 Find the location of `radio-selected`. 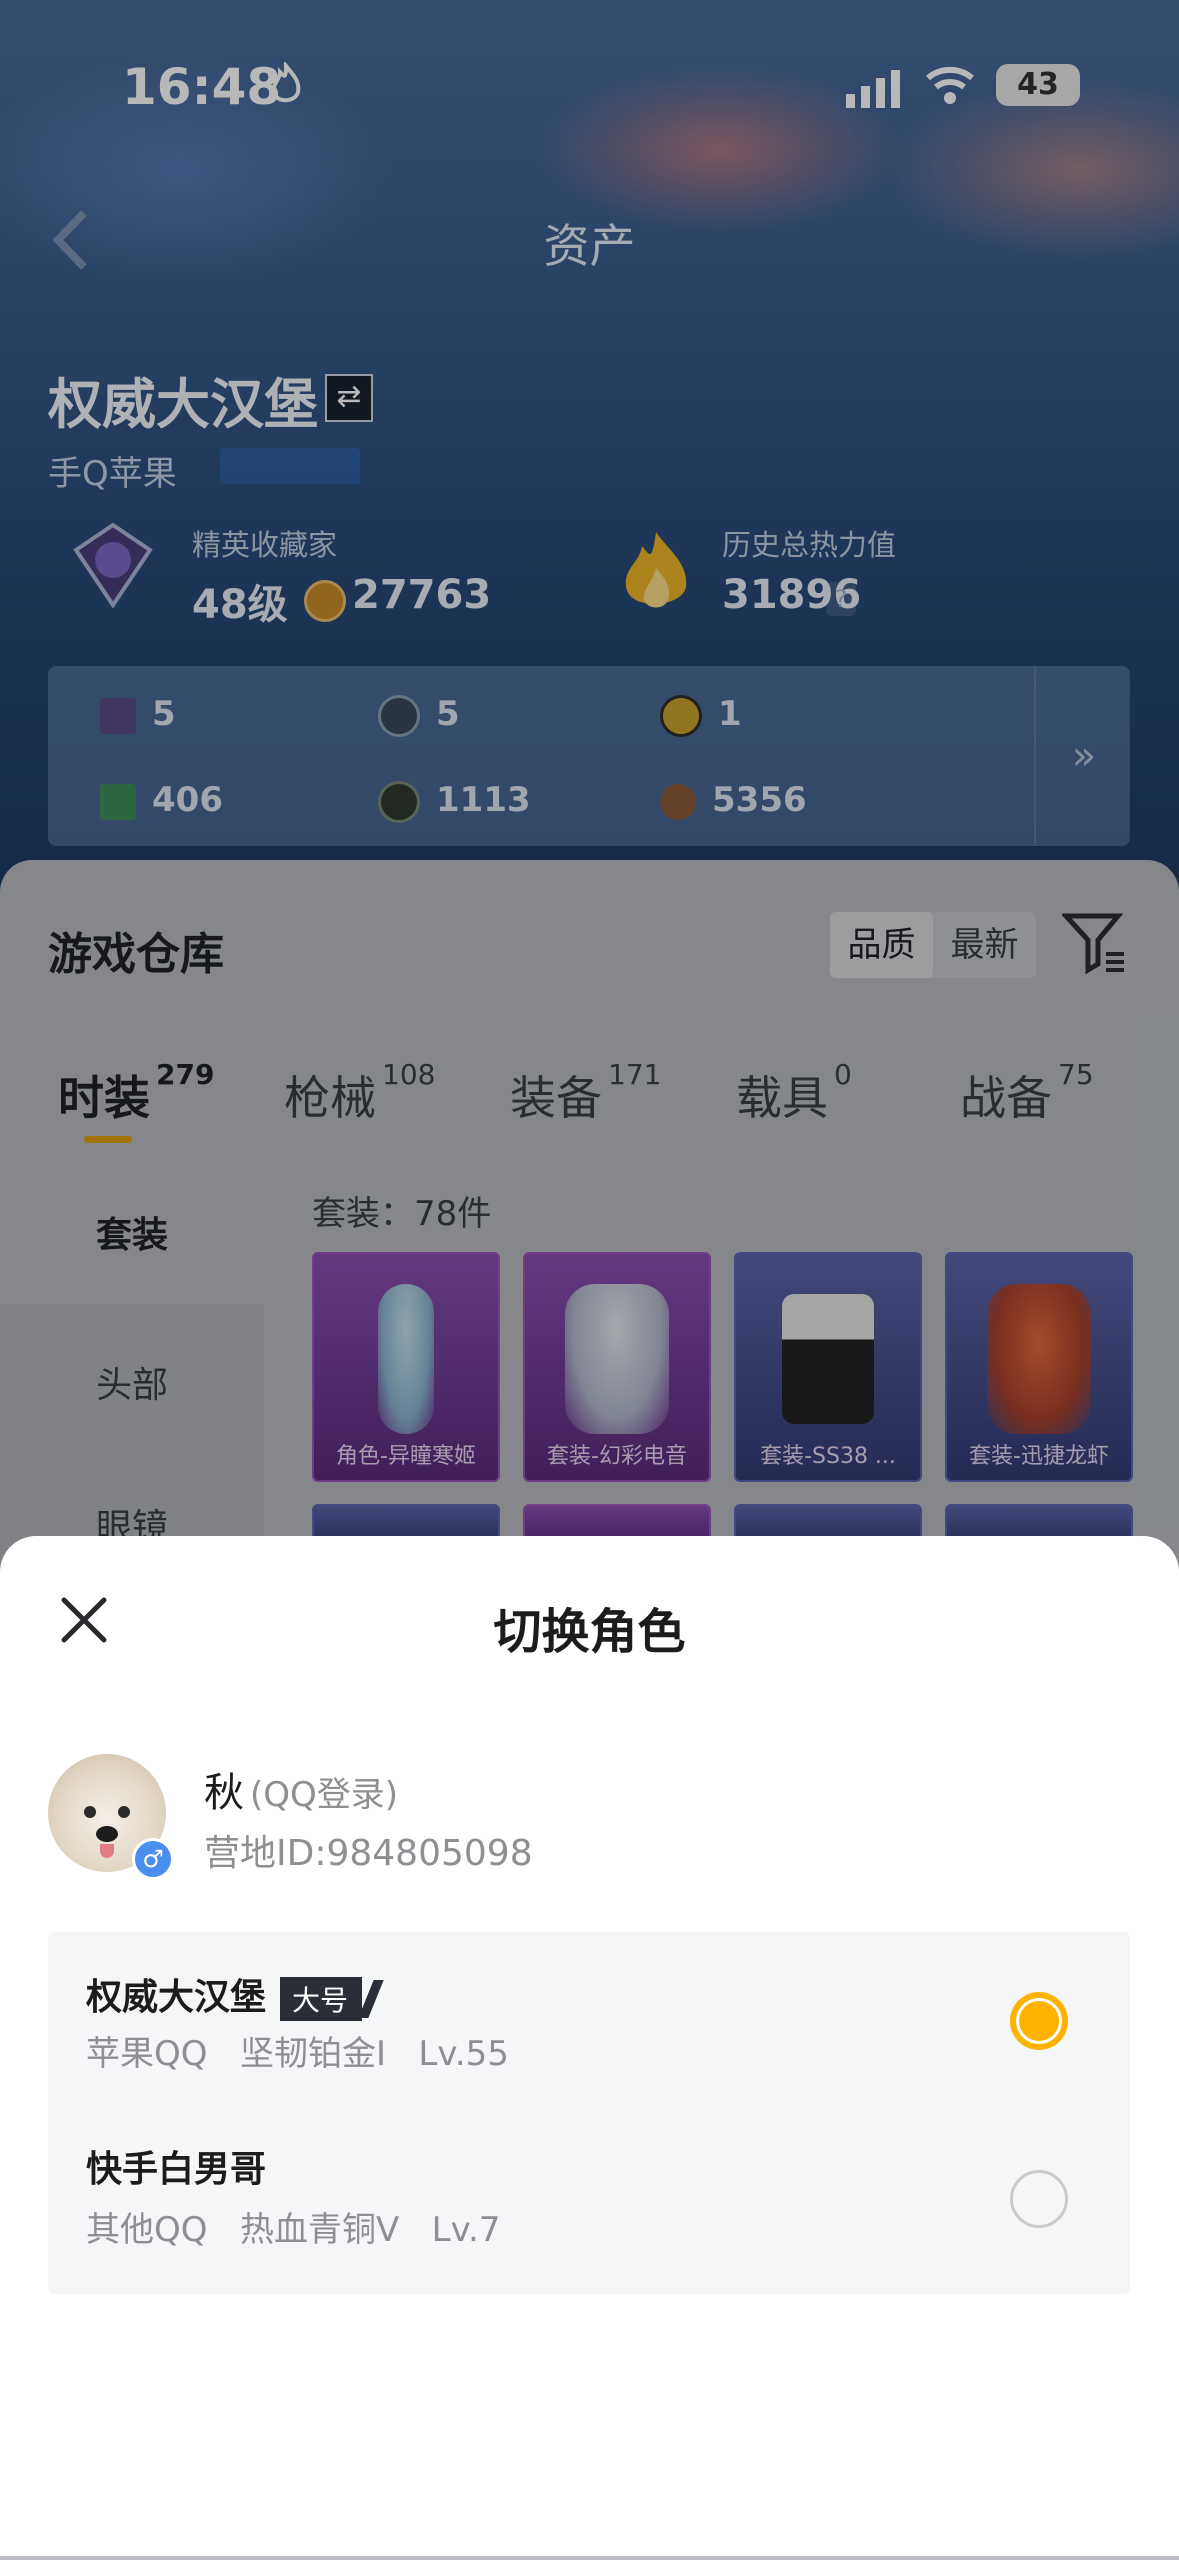

radio-selected is located at coordinates (1039, 2021).